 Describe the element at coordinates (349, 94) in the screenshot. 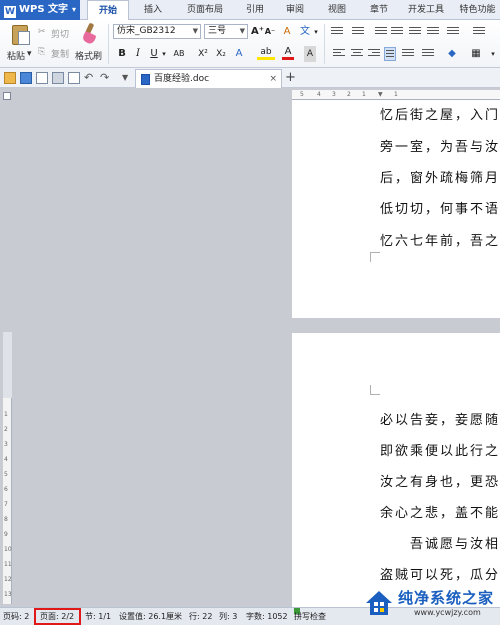

I see `ruler-tick: 2` at that location.